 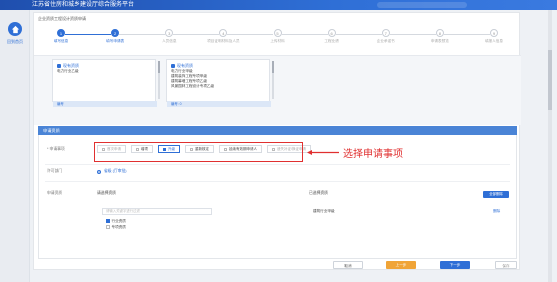 What do you see at coordinates (104, 83) in the screenshot?
I see `qualification-card-1: 现有资质 电力行业乙级 编号` at bounding box center [104, 83].